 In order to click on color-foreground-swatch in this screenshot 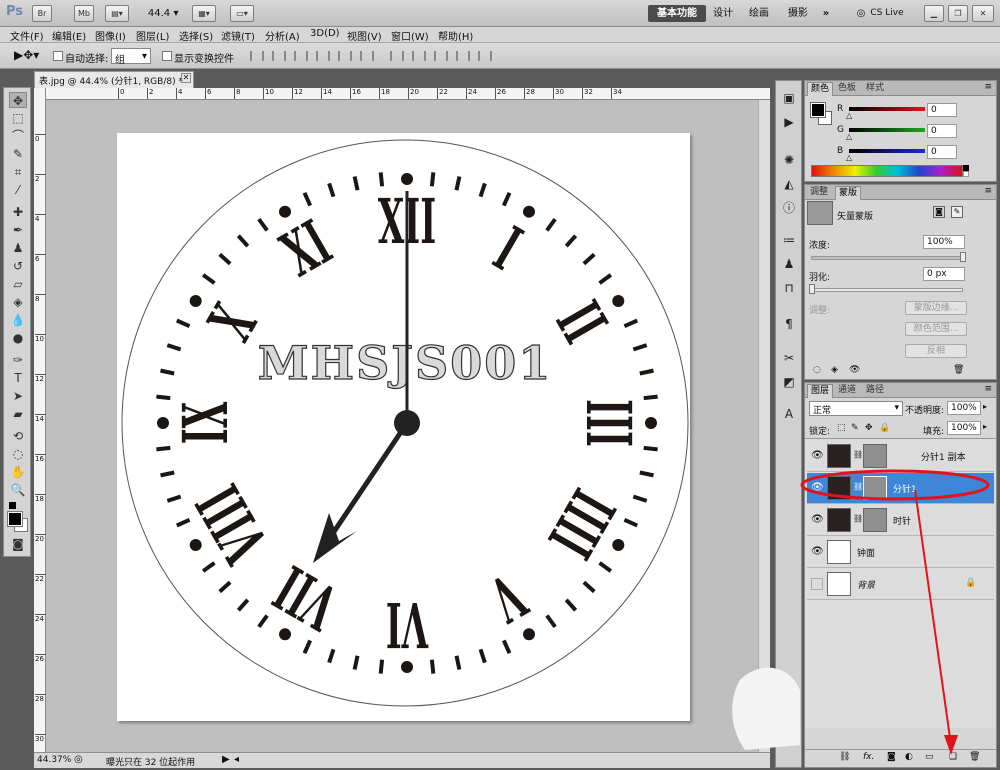, I will do `click(818, 110)`.